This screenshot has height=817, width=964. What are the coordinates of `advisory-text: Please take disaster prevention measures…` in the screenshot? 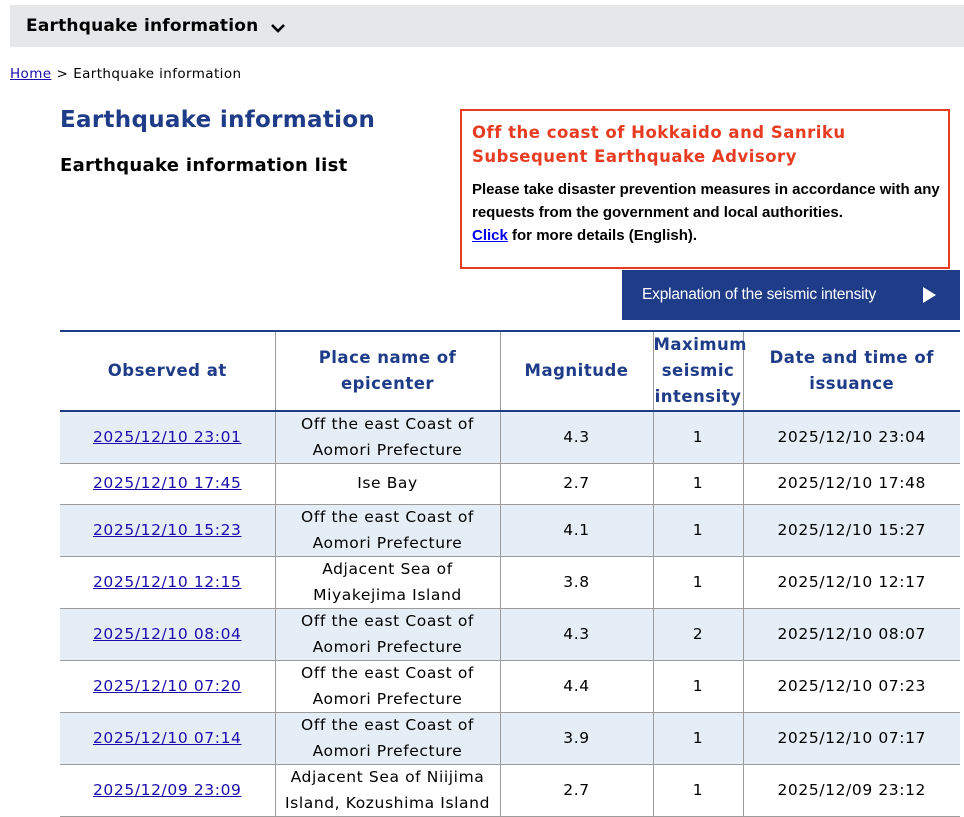 It's located at (706, 201).